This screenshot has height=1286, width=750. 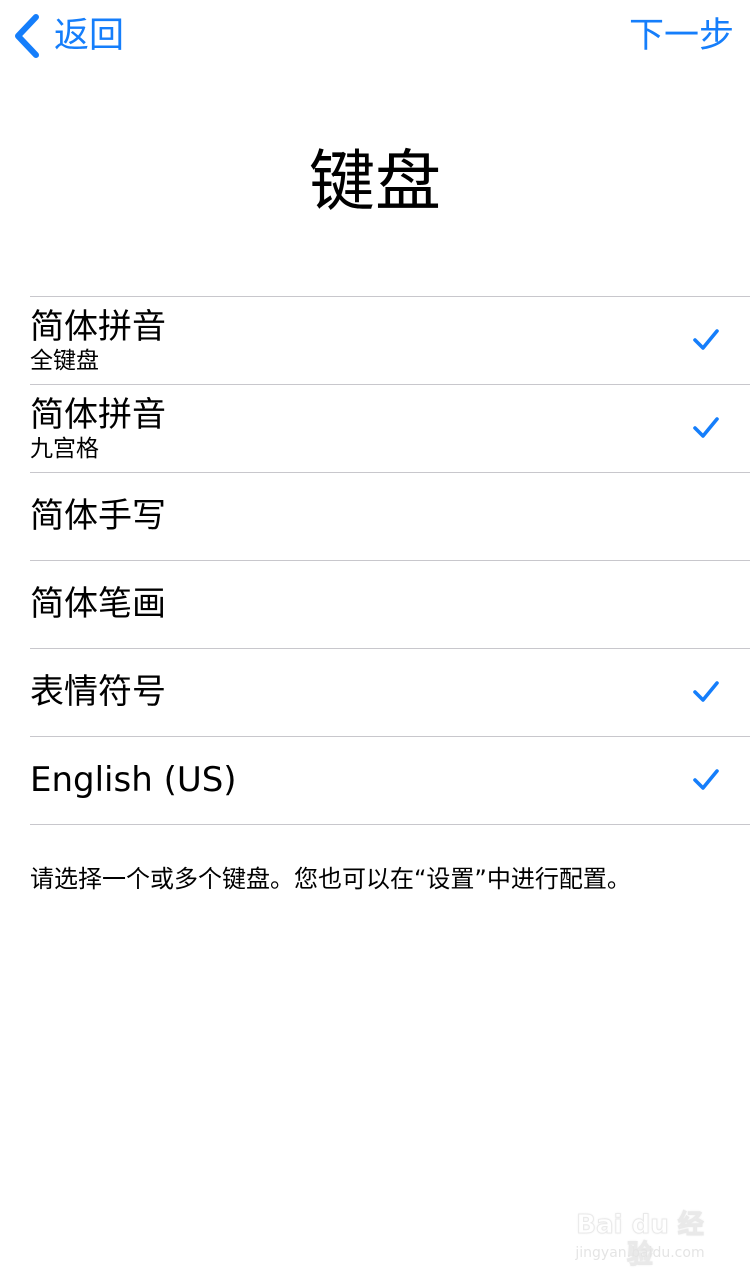 What do you see at coordinates (89, 36) in the screenshot?
I see `back-label: 返回` at bounding box center [89, 36].